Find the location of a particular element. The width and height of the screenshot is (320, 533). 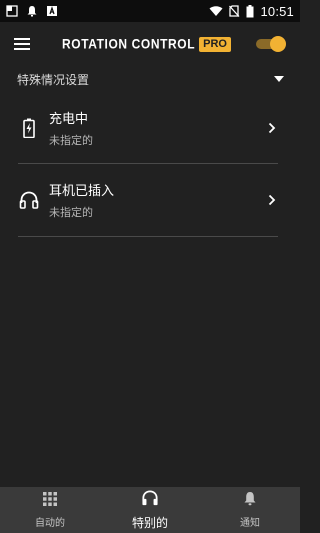

app-logo: ROTATION CONTROL PRO is located at coordinates (146, 44).